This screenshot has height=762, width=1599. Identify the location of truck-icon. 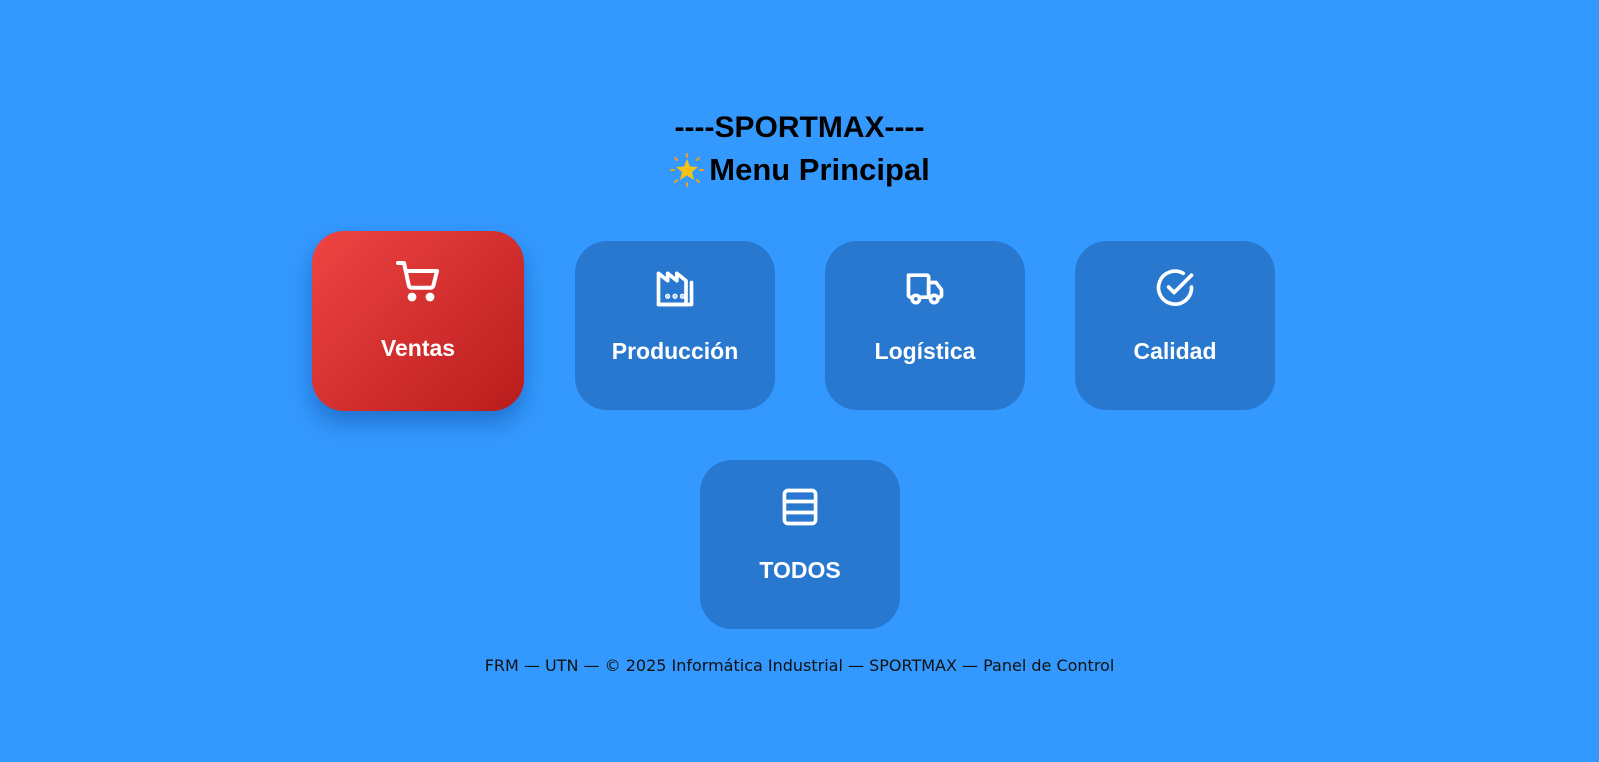
(925, 289).